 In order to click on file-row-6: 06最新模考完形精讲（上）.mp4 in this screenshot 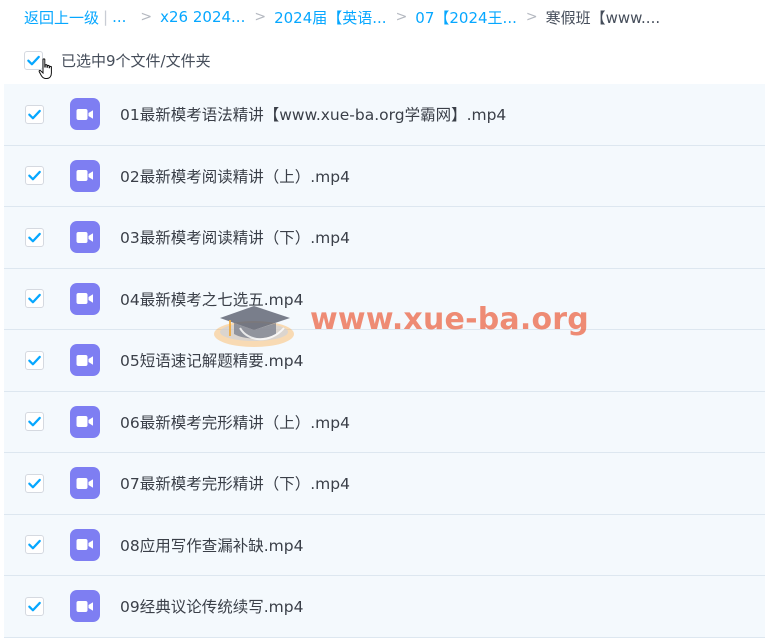, I will do `click(384, 422)`.